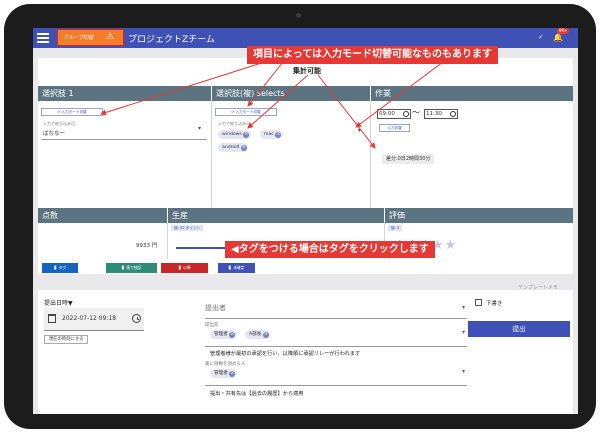 Image resolution: width=600 pixels, height=433 pixels. Describe the element at coordinates (212, 325) in the screenshot. I see `recipients-label: 提出先` at that location.